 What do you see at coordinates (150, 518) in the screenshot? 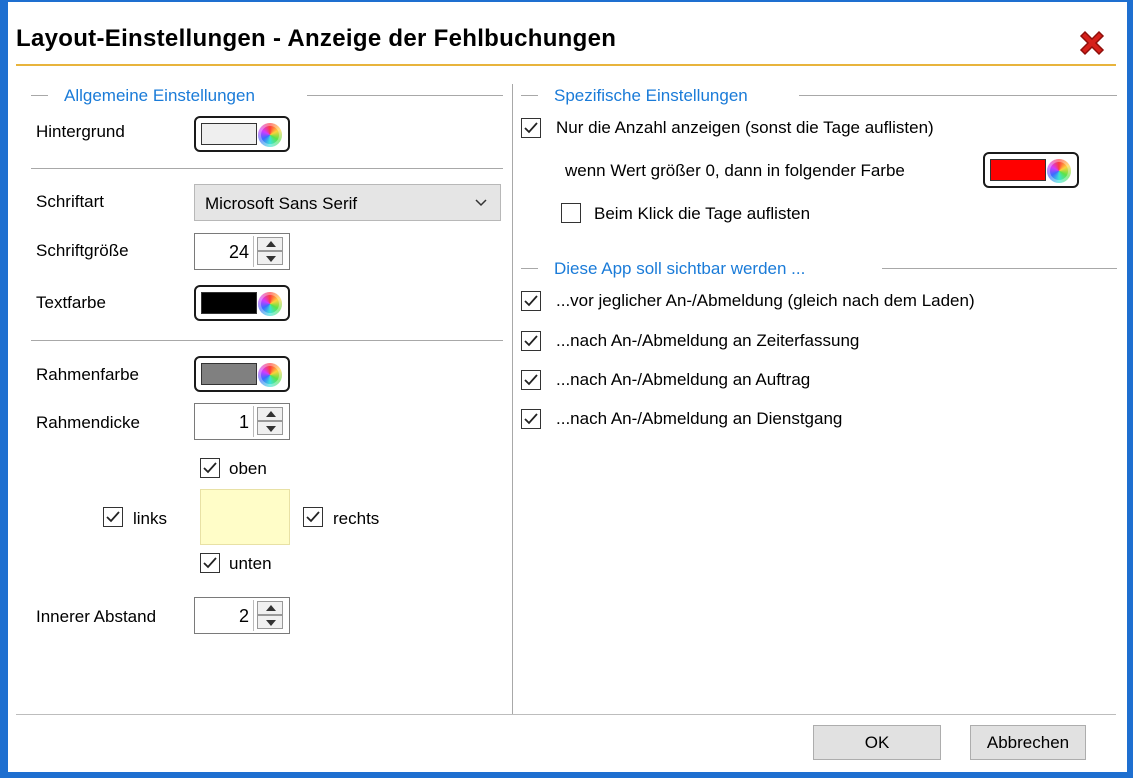
I see `border-left-label: links` at bounding box center [150, 518].